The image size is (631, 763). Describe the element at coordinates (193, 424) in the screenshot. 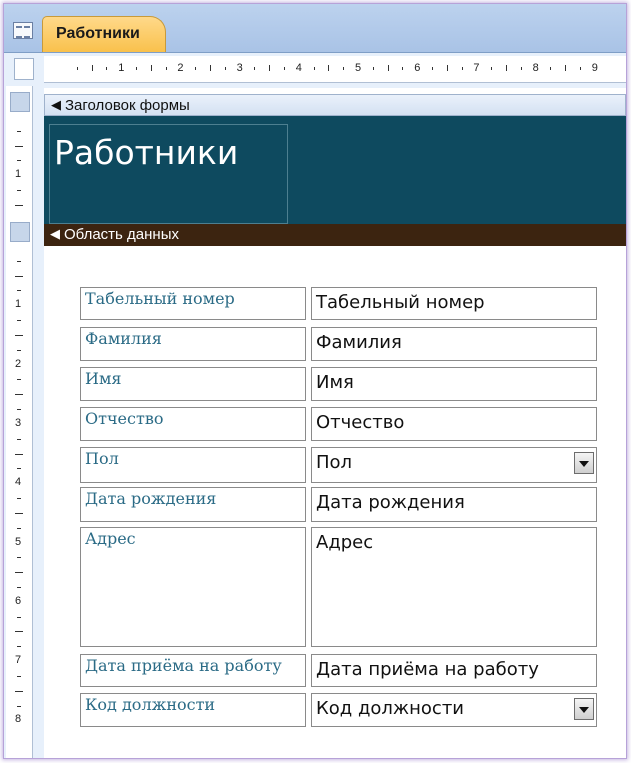

I see `field-label: Отчество` at that location.